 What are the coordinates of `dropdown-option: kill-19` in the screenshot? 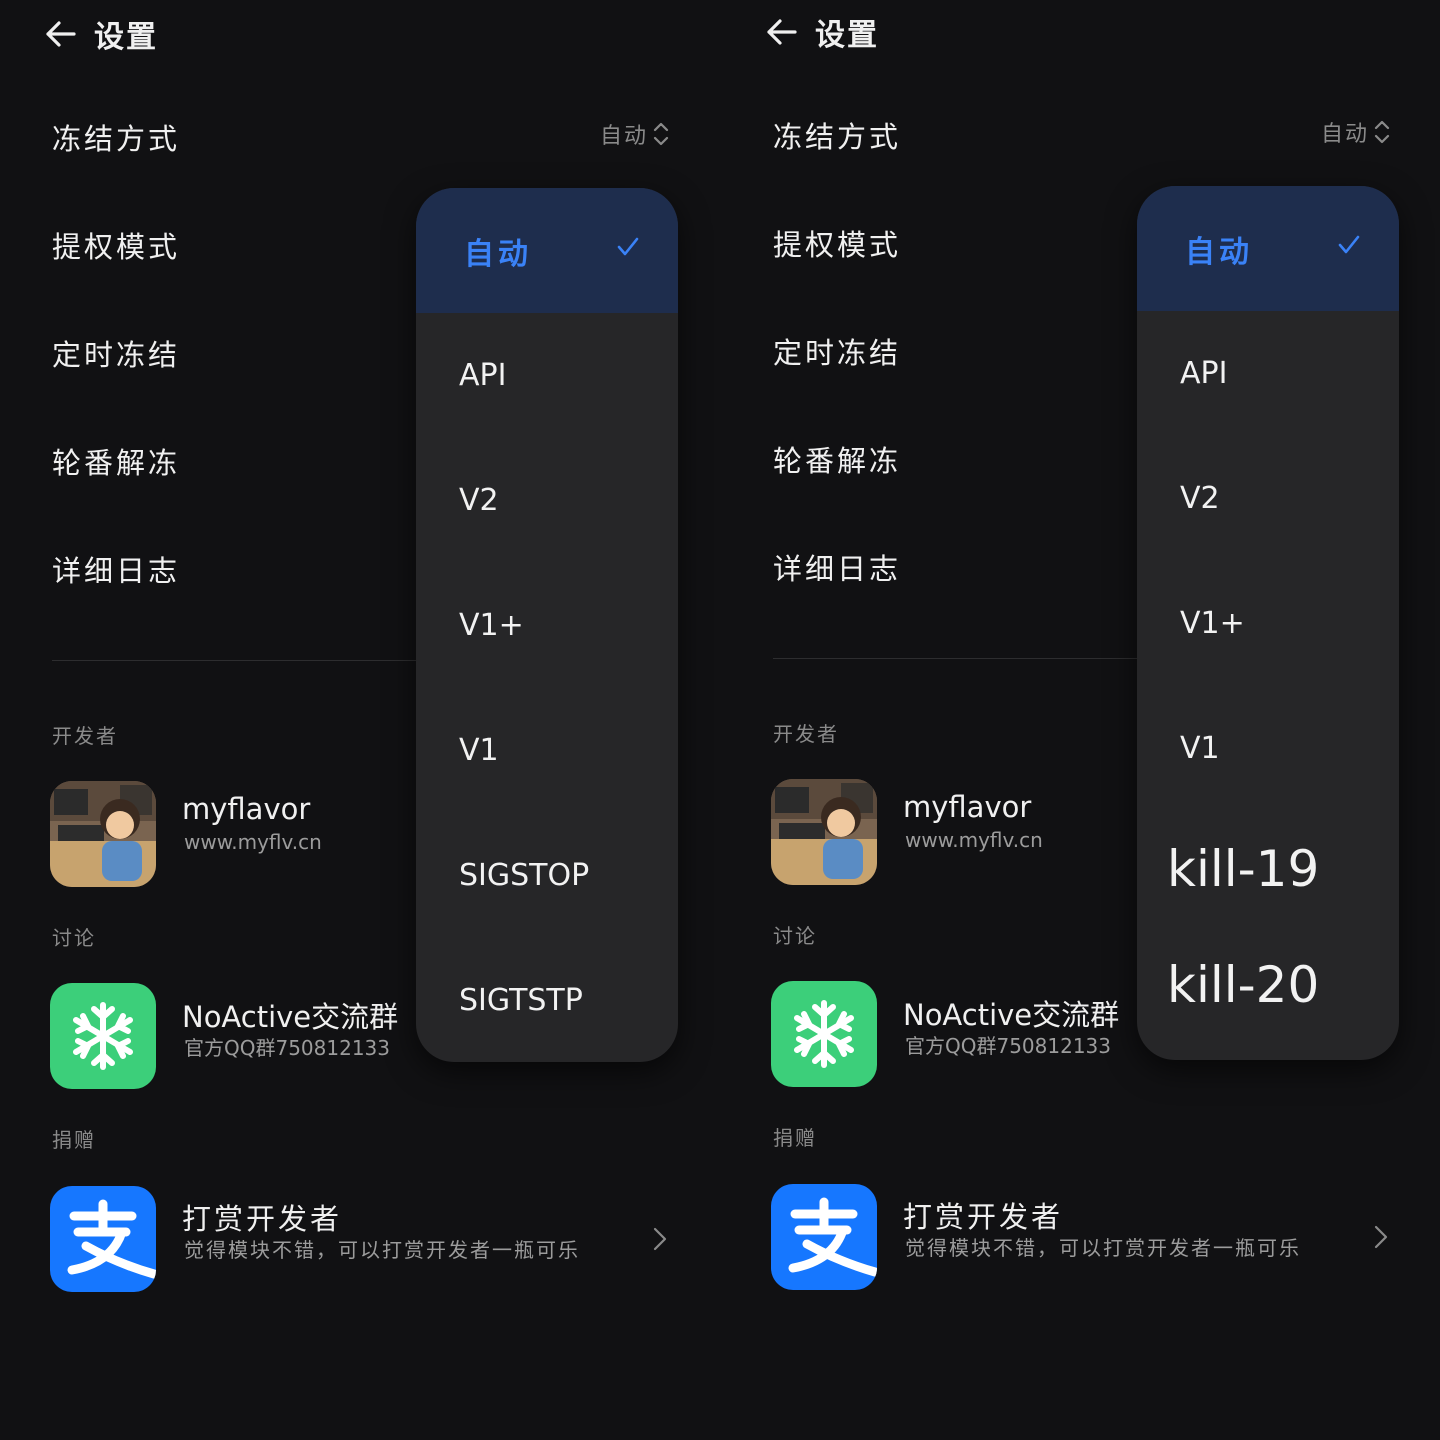 It's located at (1268, 869).